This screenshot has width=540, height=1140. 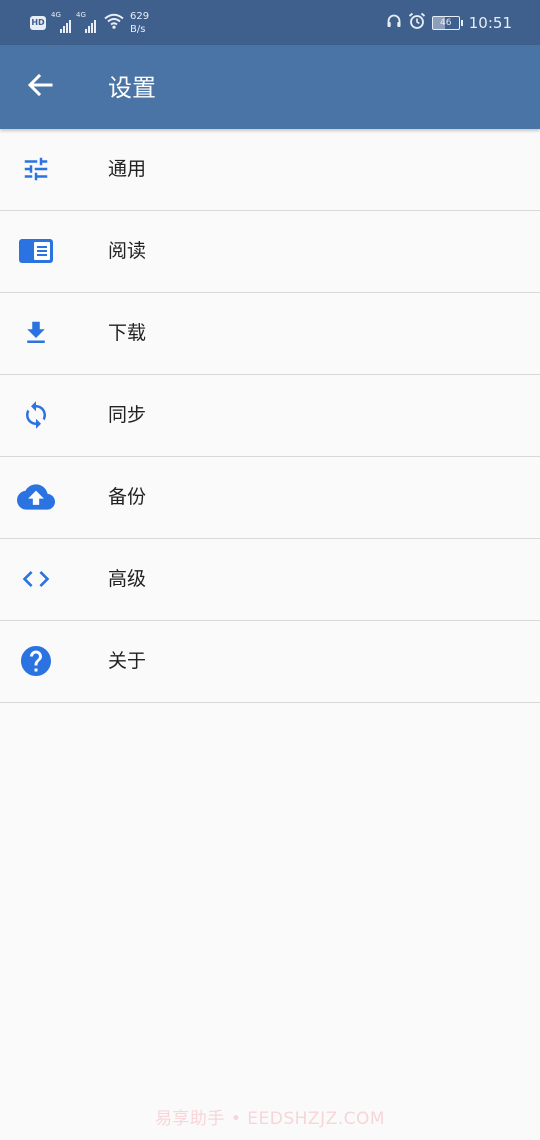 I want to click on wifi-icon, so click(x=114, y=23).